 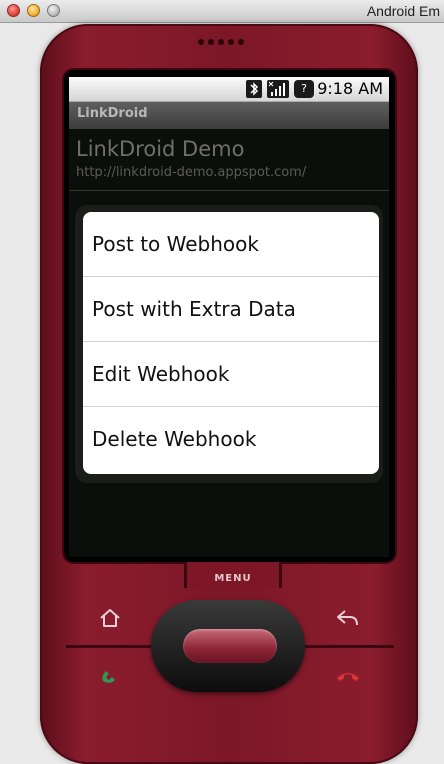 What do you see at coordinates (53, 10) in the screenshot?
I see `zoom-window-button` at bounding box center [53, 10].